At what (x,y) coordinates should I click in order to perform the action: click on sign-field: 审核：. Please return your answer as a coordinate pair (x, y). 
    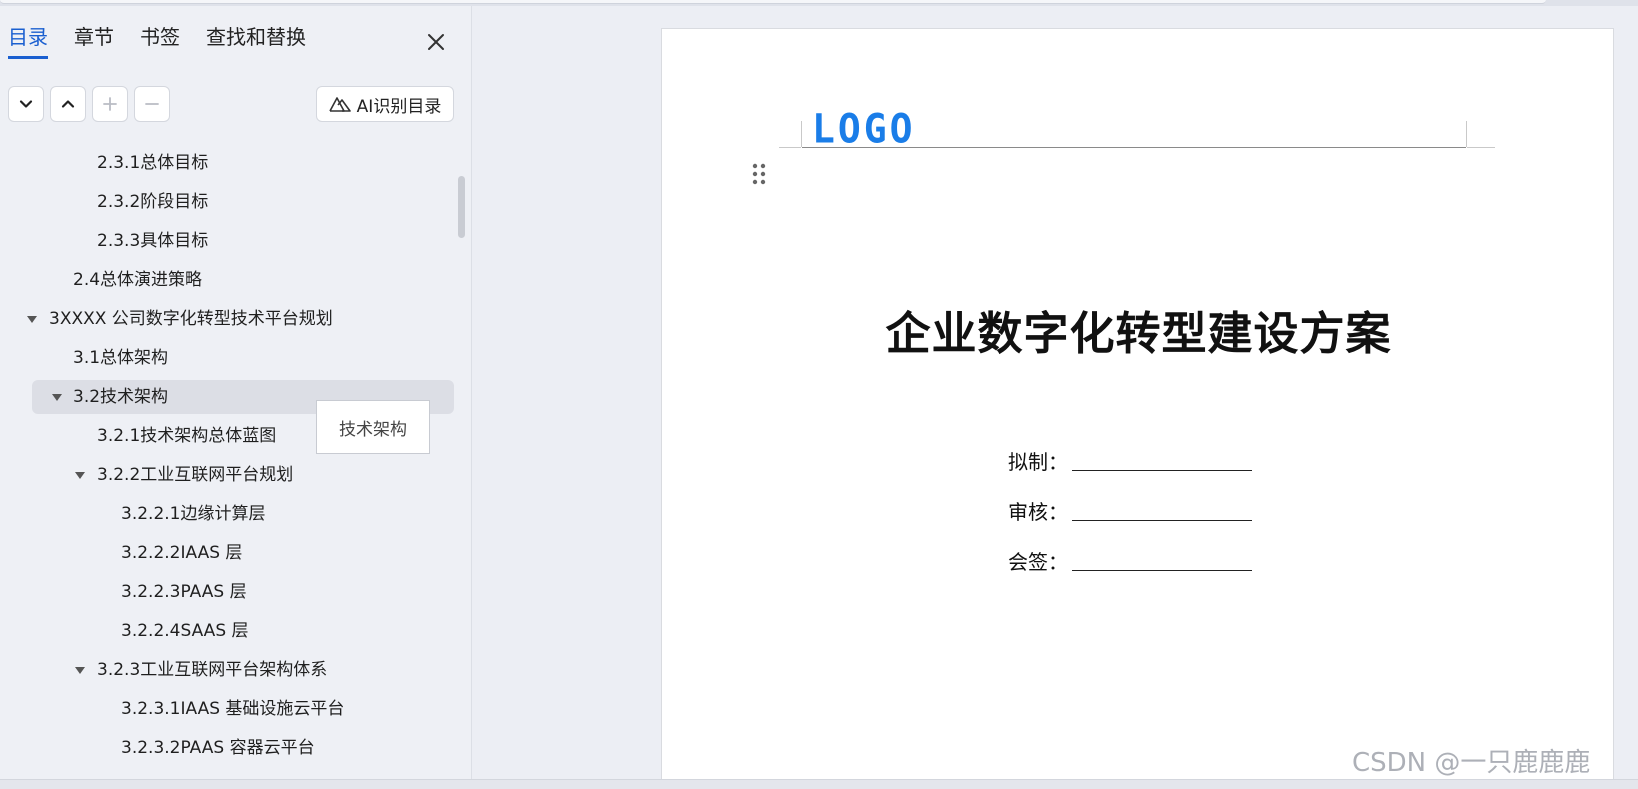
    Looking at the image, I should click on (1130, 510).